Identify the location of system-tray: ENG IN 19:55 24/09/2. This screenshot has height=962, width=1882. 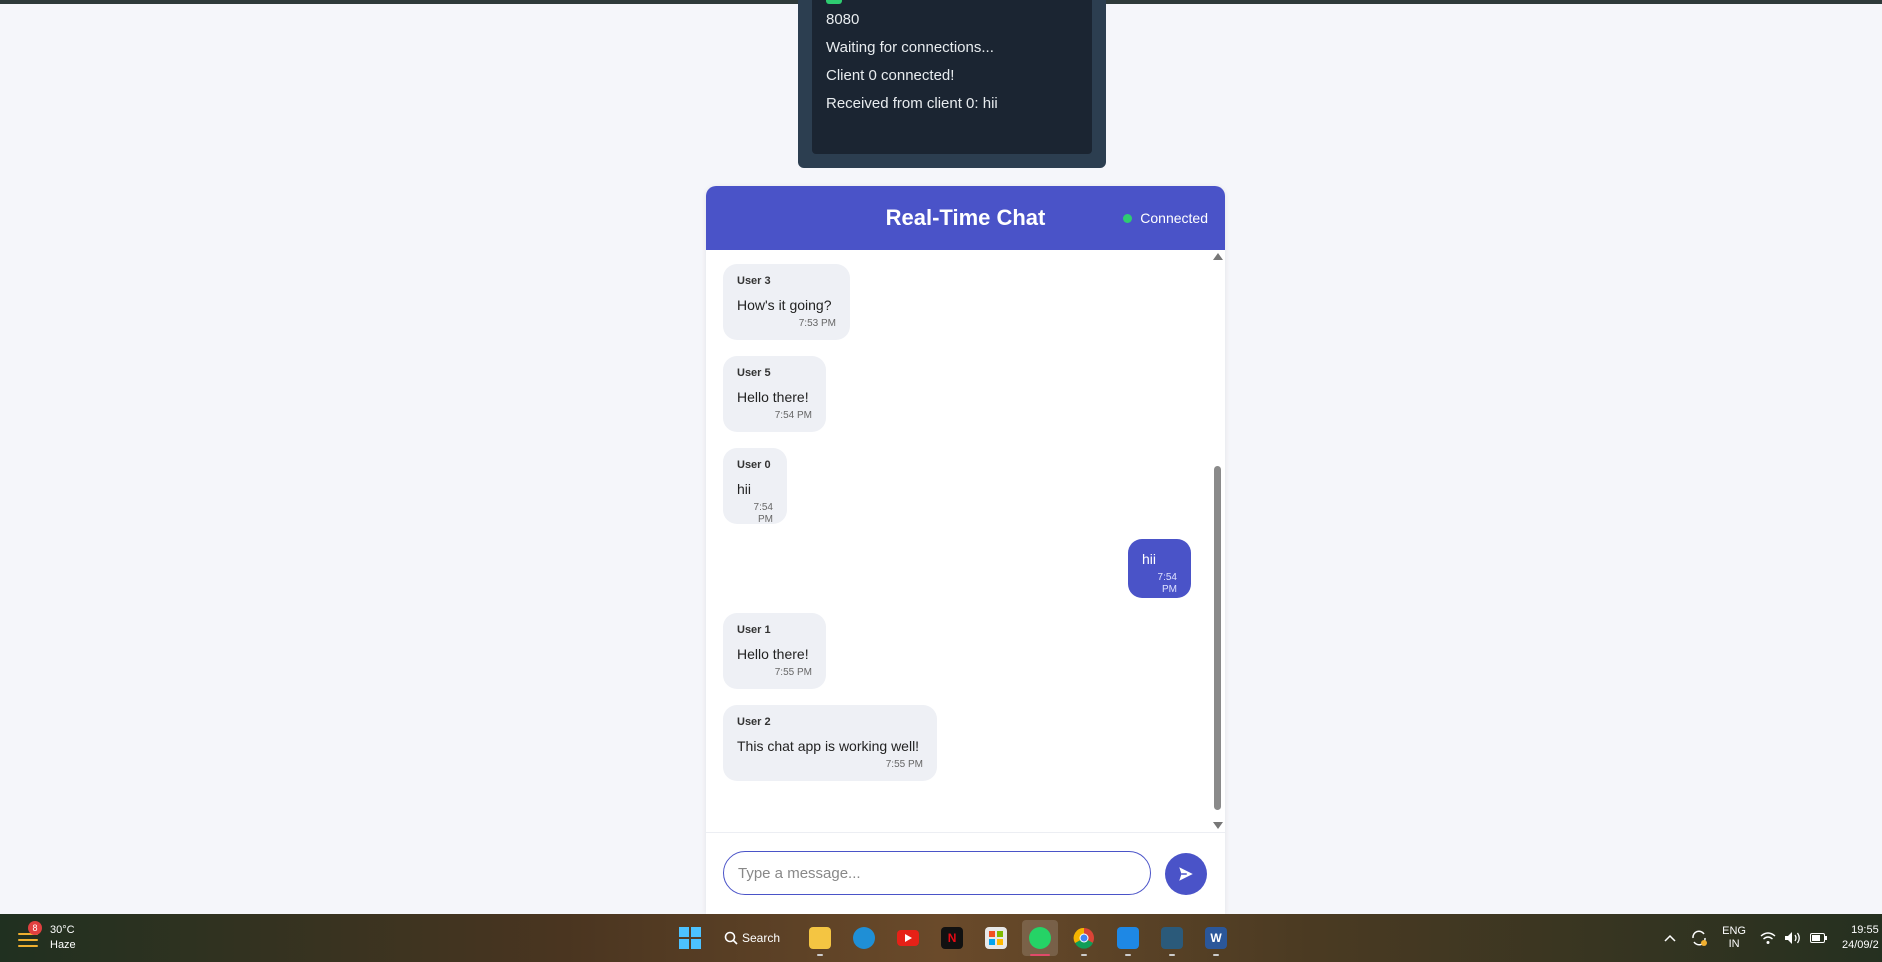
(1773, 938).